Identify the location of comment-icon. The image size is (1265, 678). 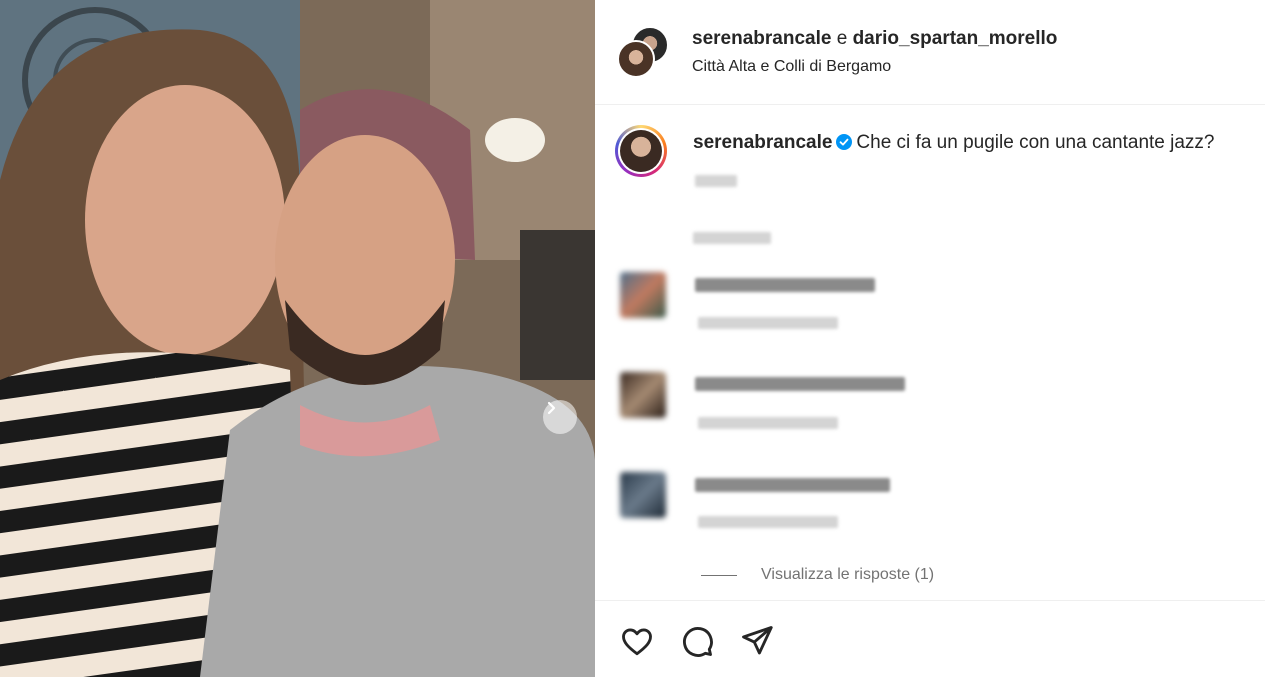
(698, 642).